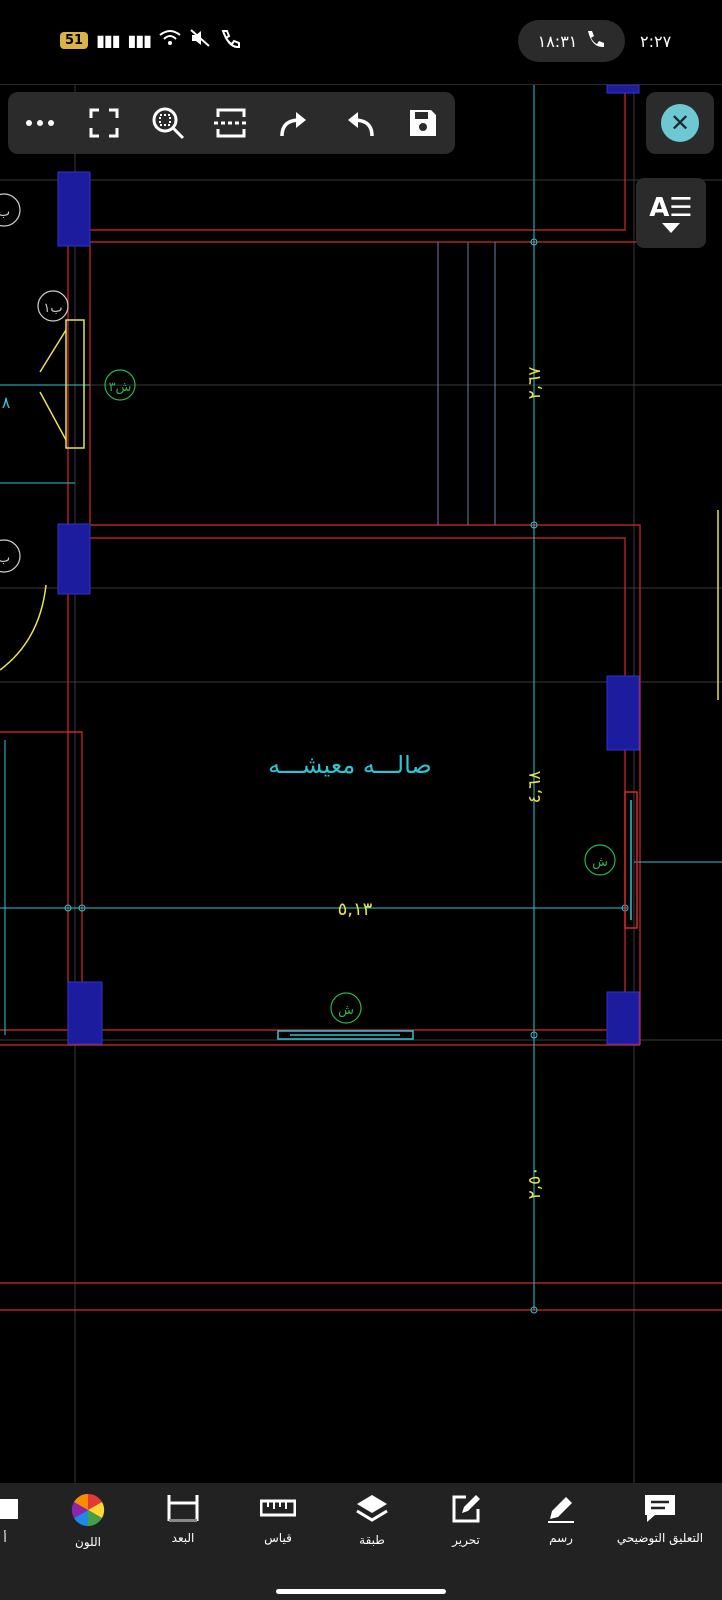 Image resolution: width=722 pixels, height=1600 pixels. I want to click on more-icon, so click(39, 123).